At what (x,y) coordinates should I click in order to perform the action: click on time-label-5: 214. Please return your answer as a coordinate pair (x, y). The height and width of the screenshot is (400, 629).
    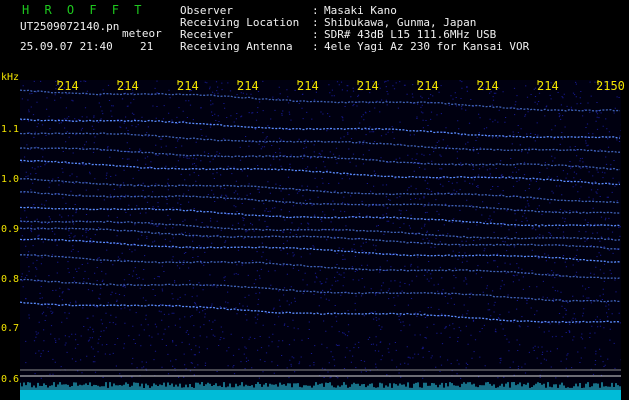
    Looking at the image, I should click on (308, 86).